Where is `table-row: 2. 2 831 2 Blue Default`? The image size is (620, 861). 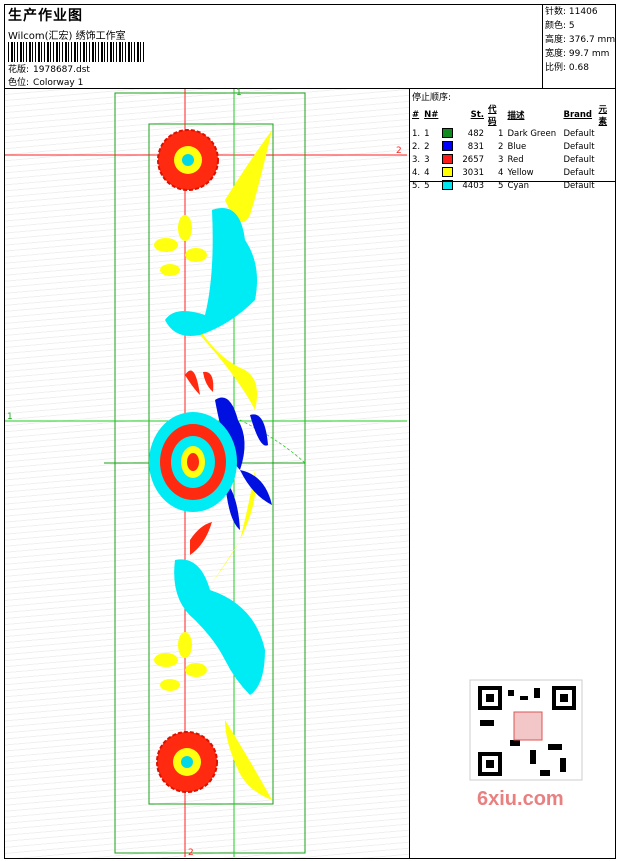
table-row: 2. 2 831 2 Blue Default is located at coordinates (513, 146).